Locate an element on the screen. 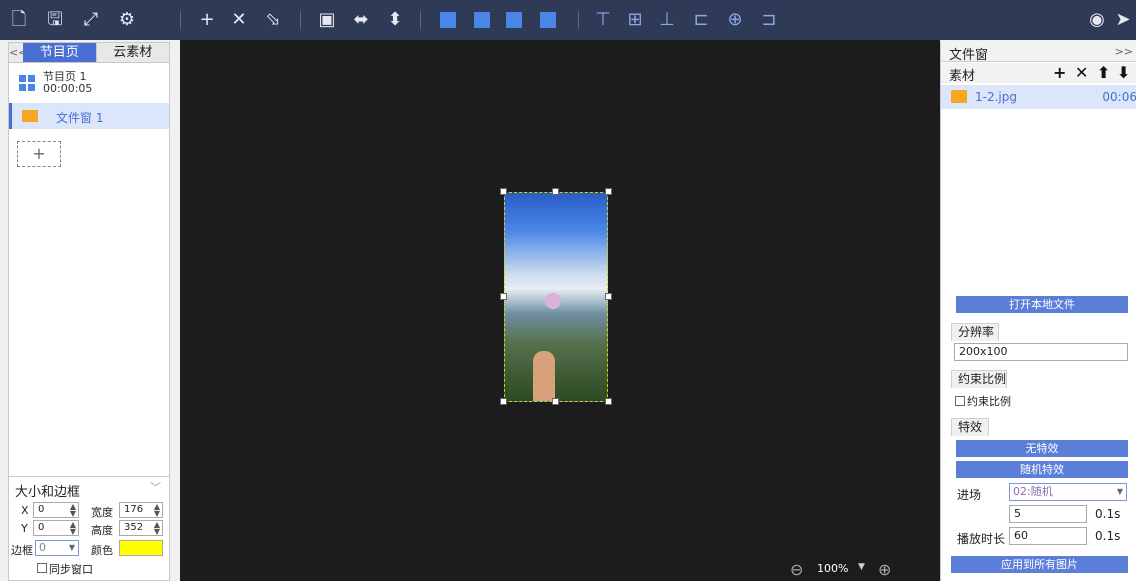 The image size is (1136, 581). image-window is located at coordinates (556, 297).